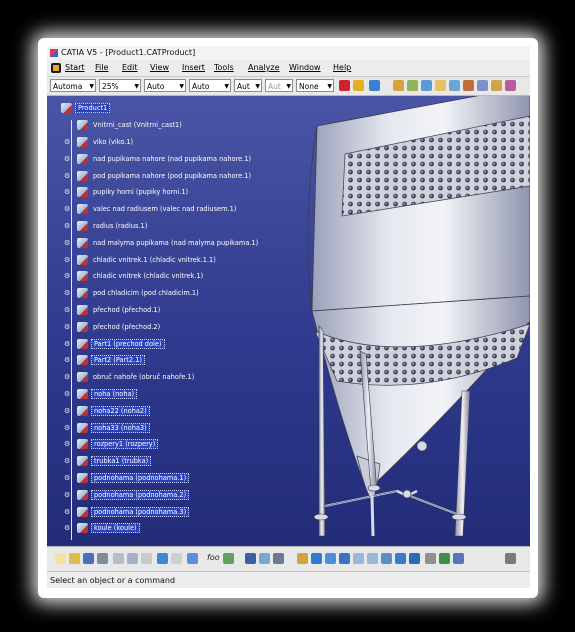 The image size is (575, 632). Describe the element at coordinates (113, 327) in the screenshot. I see `tree-item: ⚙ přechod (přechod.2)` at that location.